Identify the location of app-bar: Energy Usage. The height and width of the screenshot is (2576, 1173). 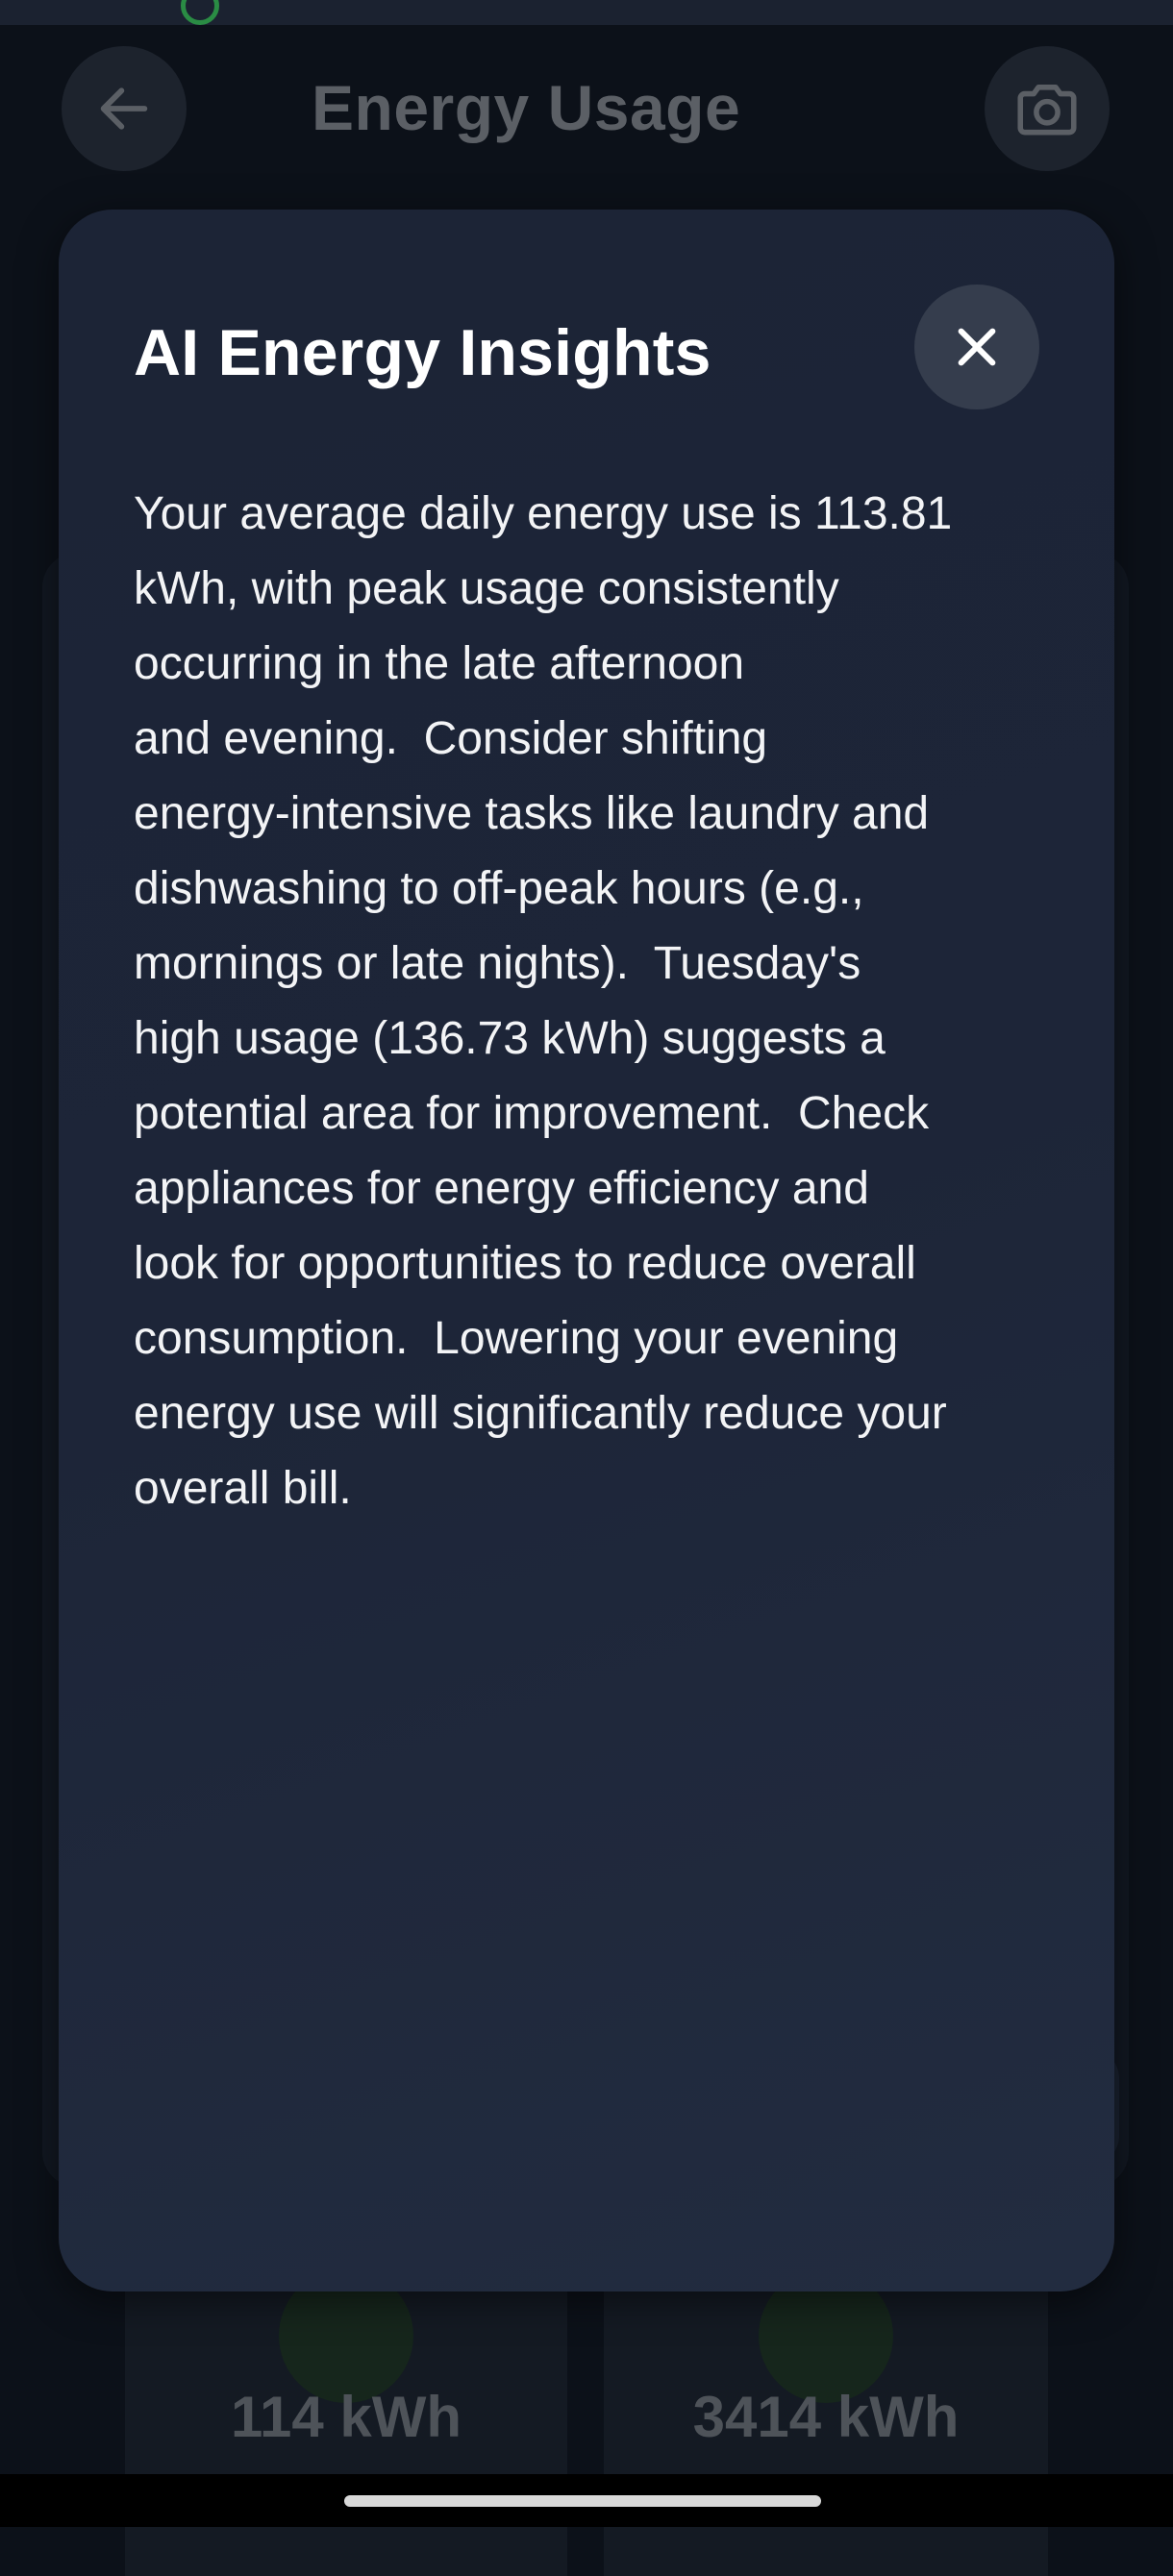
(586, 112).